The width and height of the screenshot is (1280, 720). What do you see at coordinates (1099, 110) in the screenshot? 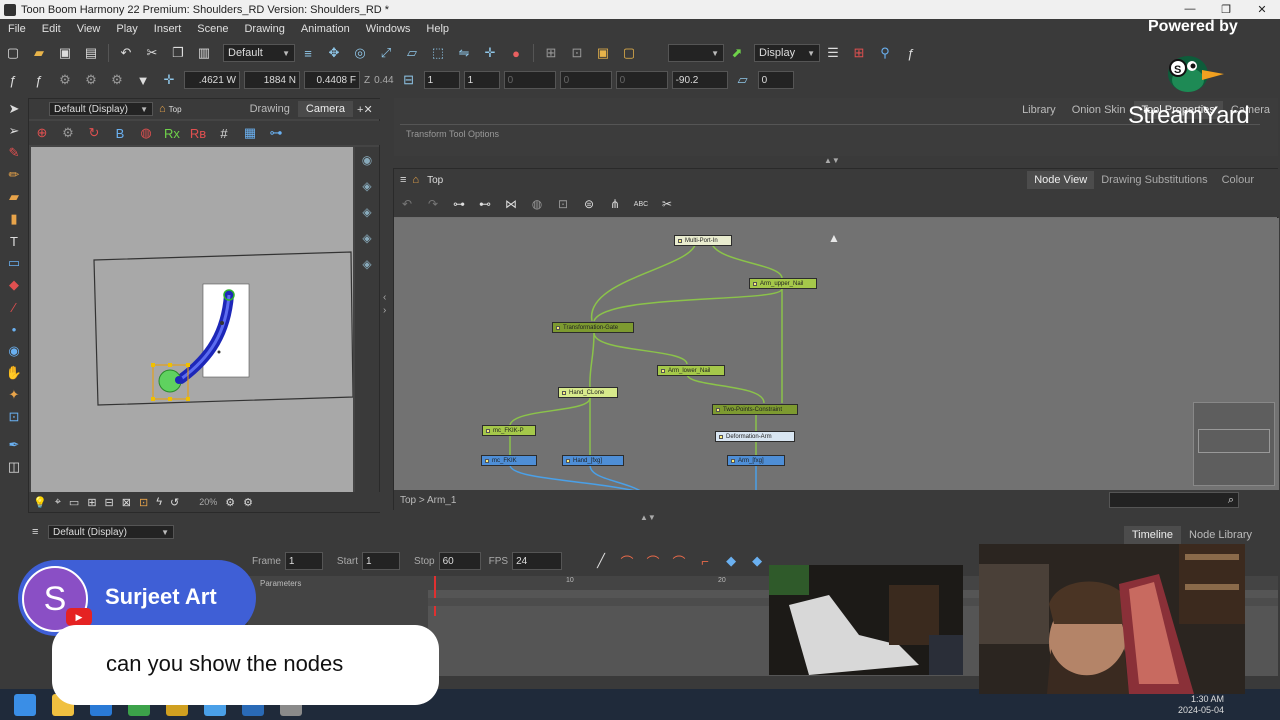
I see `tab-onion-skin: Onion Skin` at bounding box center [1099, 110].